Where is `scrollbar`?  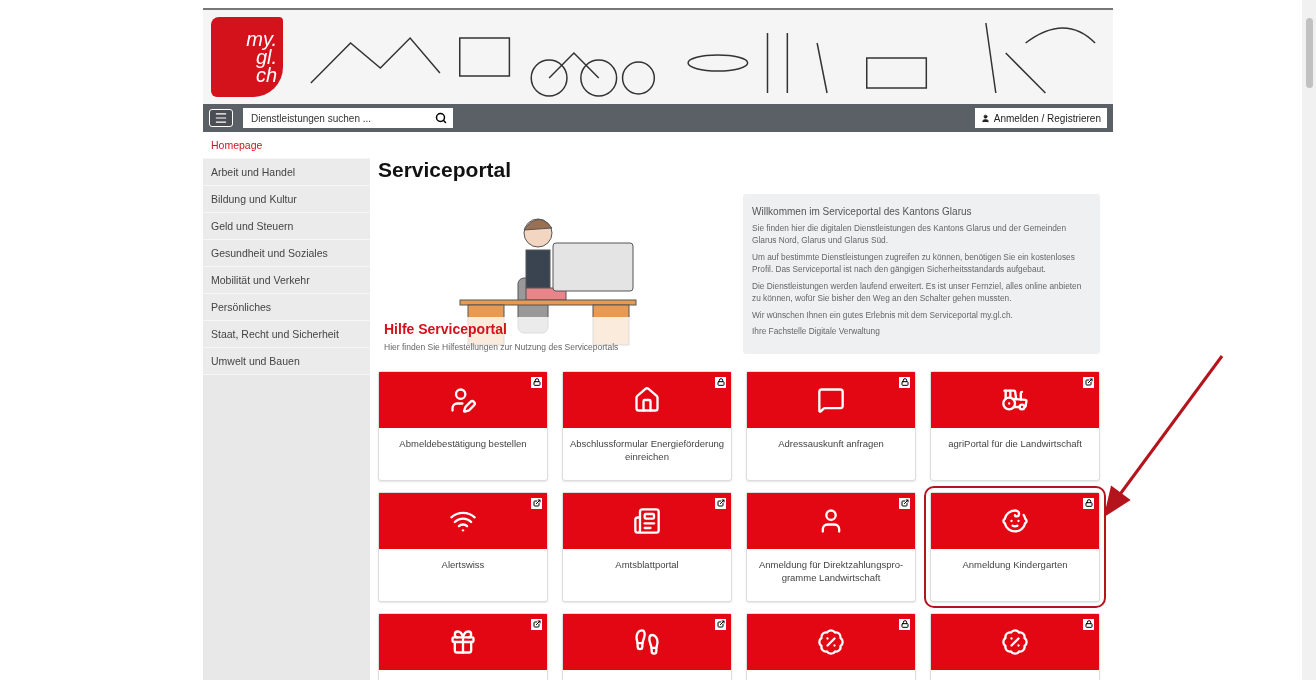 scrollbar is located at coordinates (1309, 340).